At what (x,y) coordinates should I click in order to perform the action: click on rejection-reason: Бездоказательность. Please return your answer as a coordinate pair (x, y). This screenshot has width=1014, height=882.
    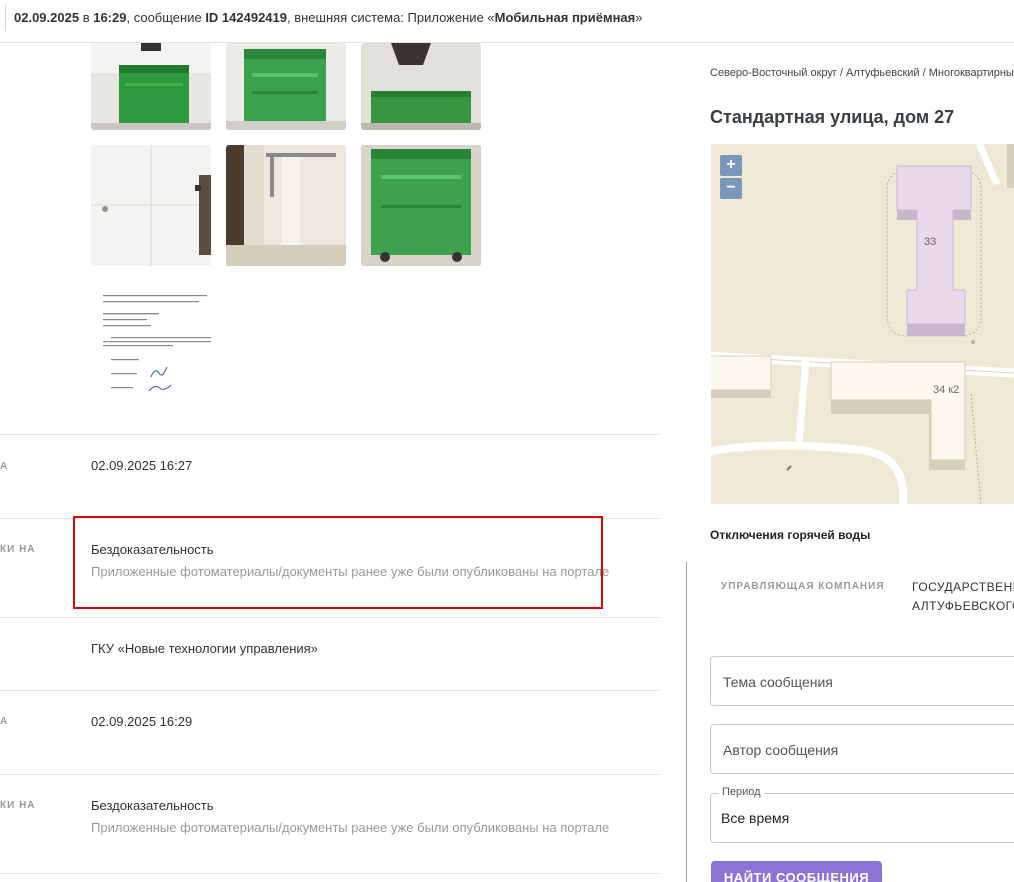
    Looking at the image, I should click on (152, 805).